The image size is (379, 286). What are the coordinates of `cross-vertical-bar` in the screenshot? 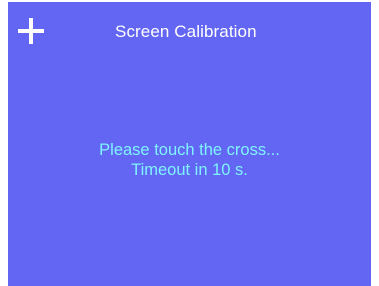 It's located at (31, 31).